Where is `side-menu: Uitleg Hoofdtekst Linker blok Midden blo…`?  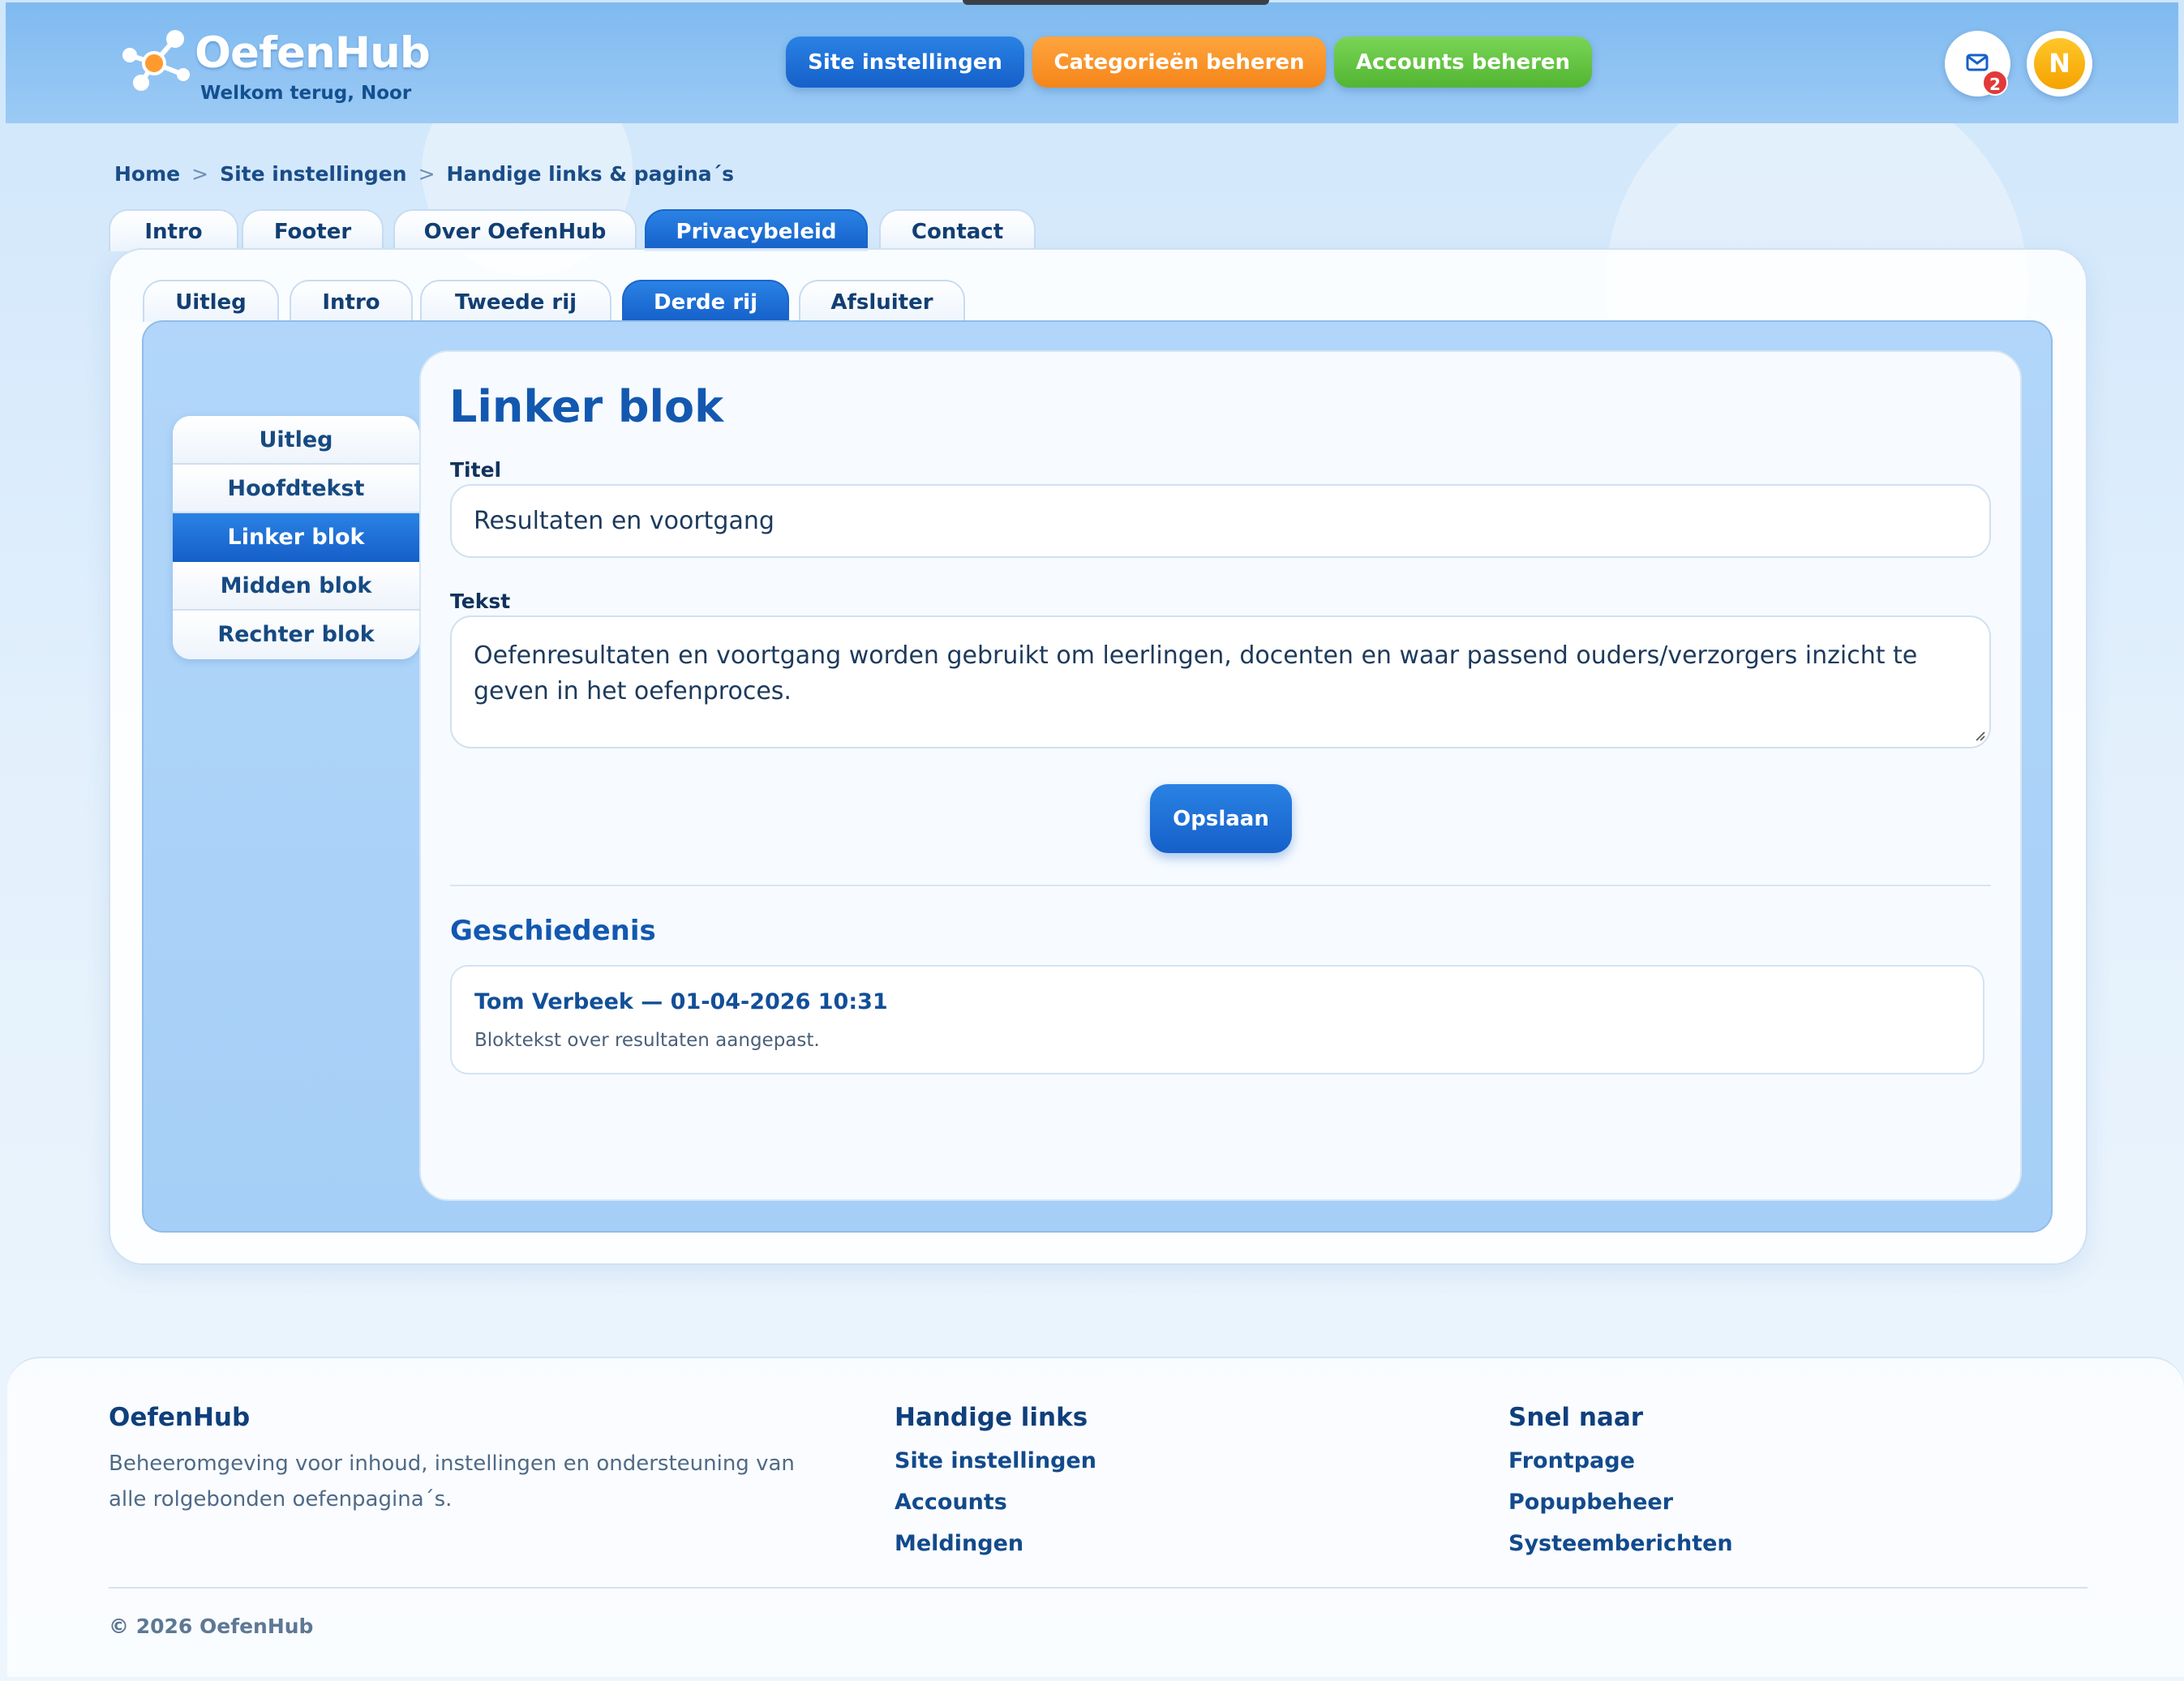
side-menu: Uitleg Hoofdtekst Linker blok Midden blo… is located at coordinates (296, 538).